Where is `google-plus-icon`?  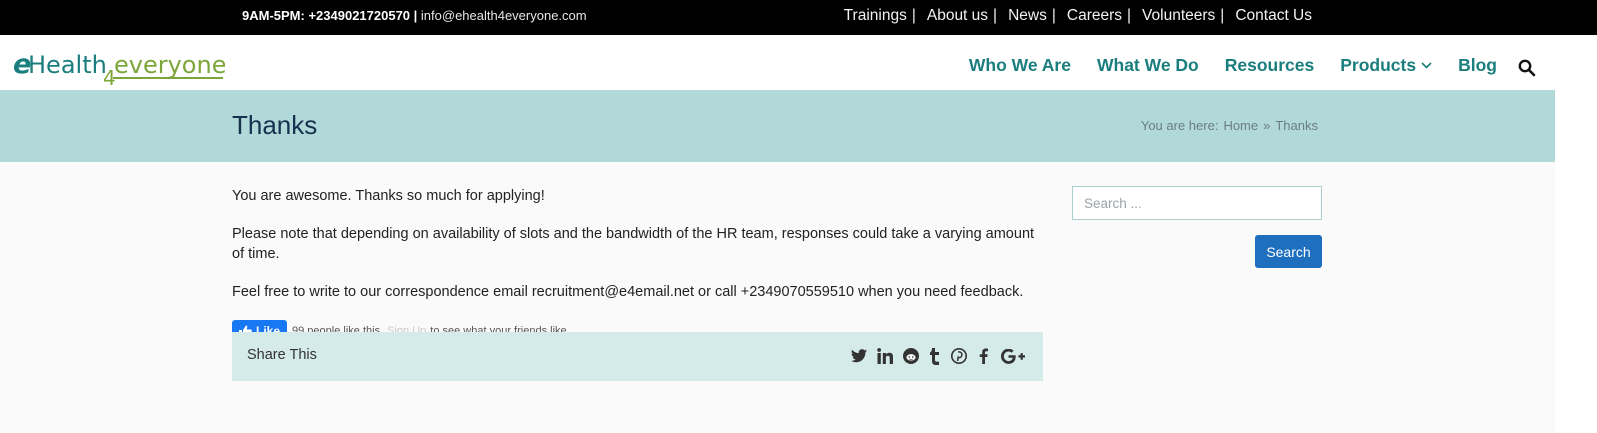
google-plus-icon is located at coordinates (1013, 356).